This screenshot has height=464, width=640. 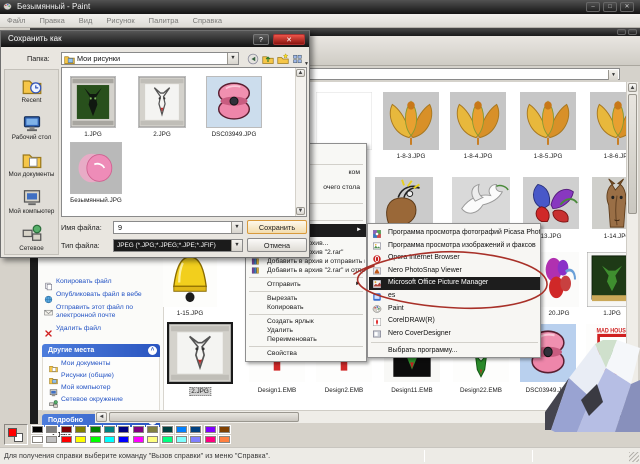 I want to click on open-with-item-5: es, so click(x=454, y=296).